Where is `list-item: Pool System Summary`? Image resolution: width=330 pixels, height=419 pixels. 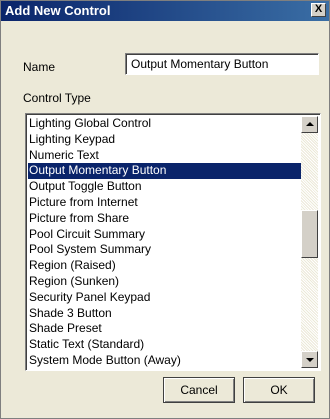 list-item: Pool System Summary is located at coordinates (165, 250).